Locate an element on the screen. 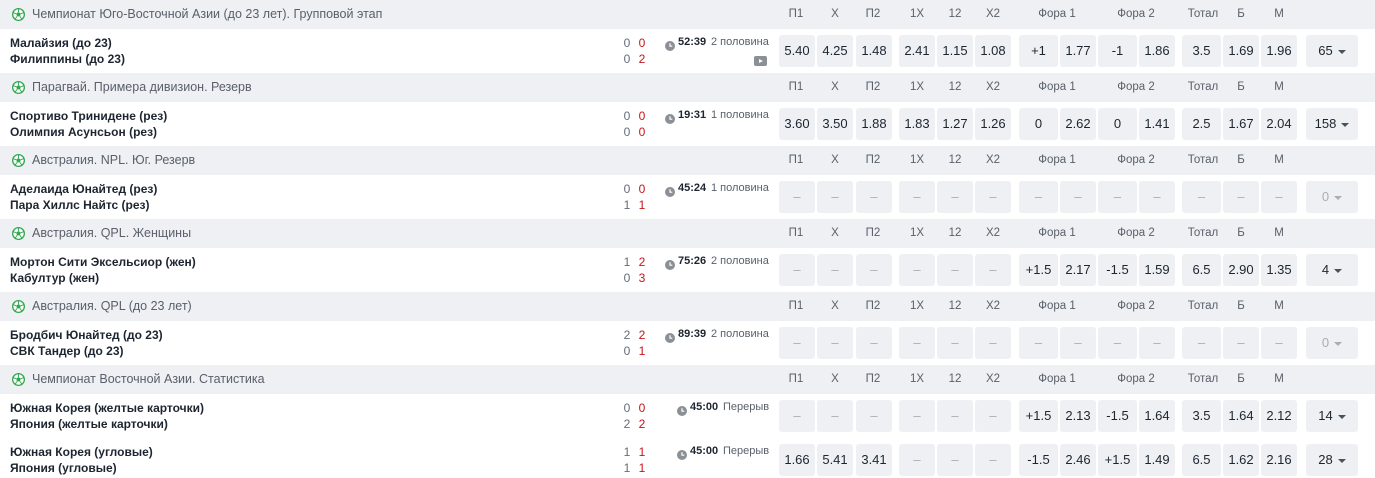  odds-cell: +1 is located at coordinates (1038, 51).